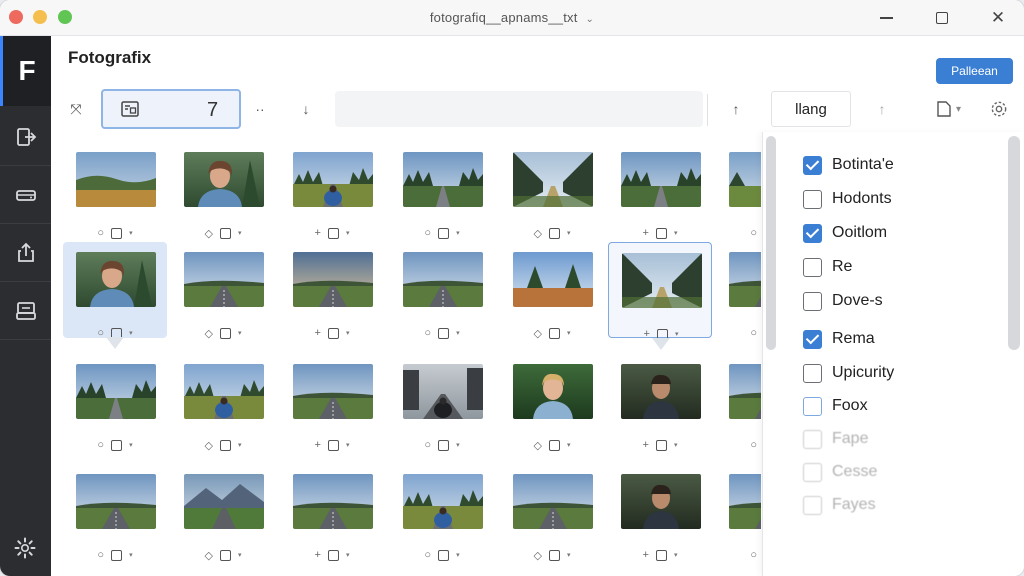  Describe the element at coordinates (839, 505) in the screenshot. I see `filter-option: Fayes` at that location.